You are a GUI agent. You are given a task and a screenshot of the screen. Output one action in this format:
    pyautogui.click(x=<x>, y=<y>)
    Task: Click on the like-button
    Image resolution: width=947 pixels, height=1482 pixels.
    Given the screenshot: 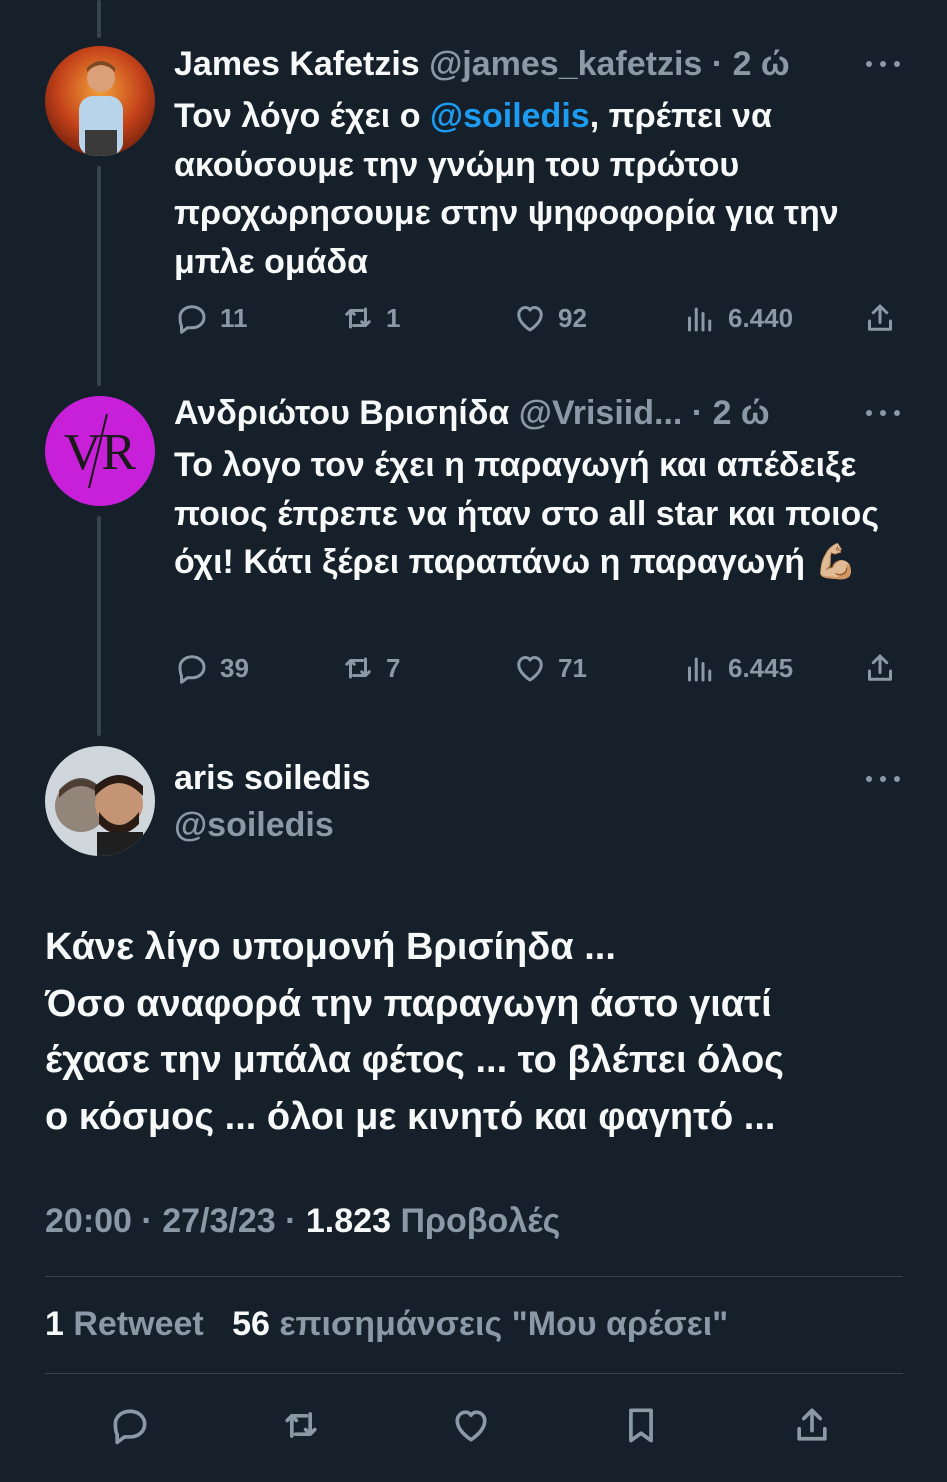 What is the action you would take?
    pyautogui.click(x=471, y=1425)
    